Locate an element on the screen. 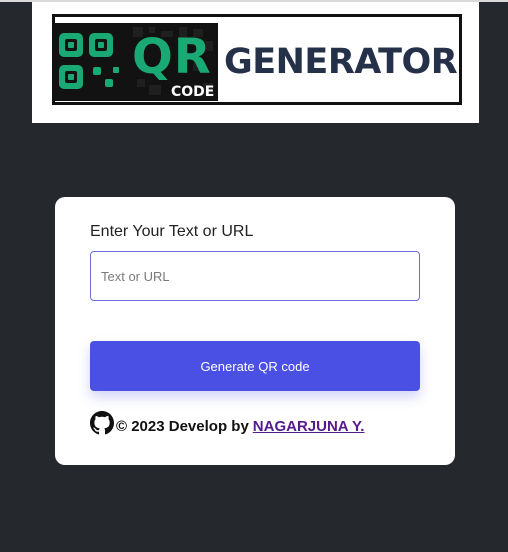 This screenshot has height=552, width=508. qr-logo: QR CODE is located at coordinates (135, 62).